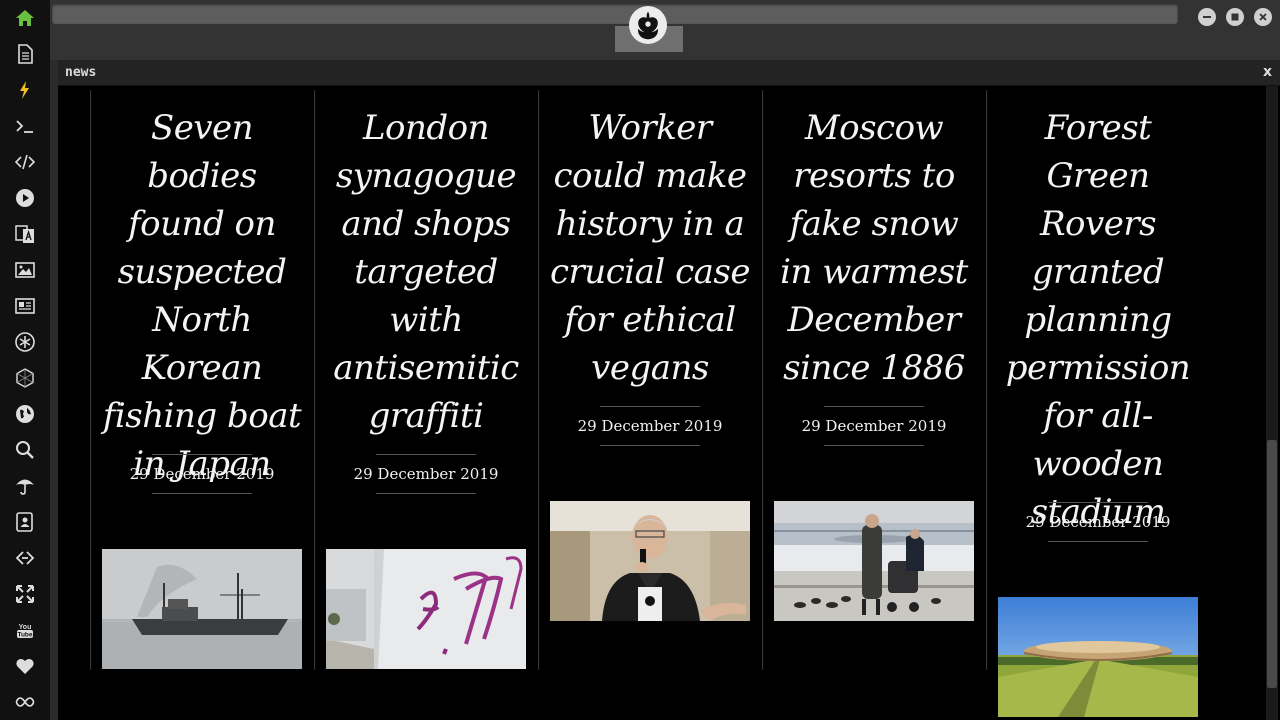  Describe the element at coordinates (25, 18) in the screenshot. I see `home-icon` at that location.